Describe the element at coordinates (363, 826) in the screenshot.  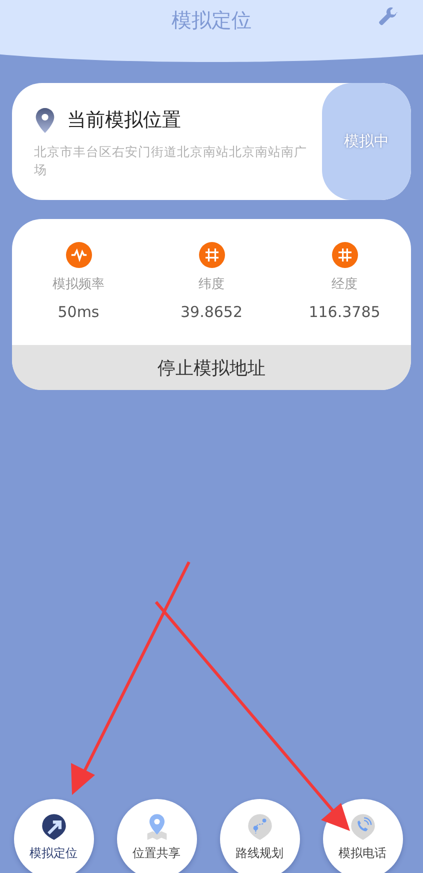
I see `phone-pin-icon` at that location.